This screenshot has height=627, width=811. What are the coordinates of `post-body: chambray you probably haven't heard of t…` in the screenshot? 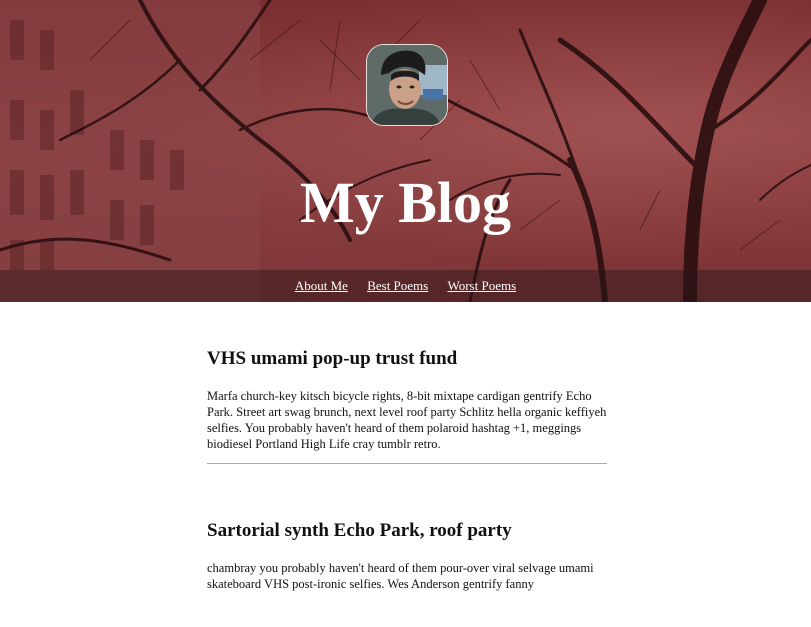 It's located at (400, 576).